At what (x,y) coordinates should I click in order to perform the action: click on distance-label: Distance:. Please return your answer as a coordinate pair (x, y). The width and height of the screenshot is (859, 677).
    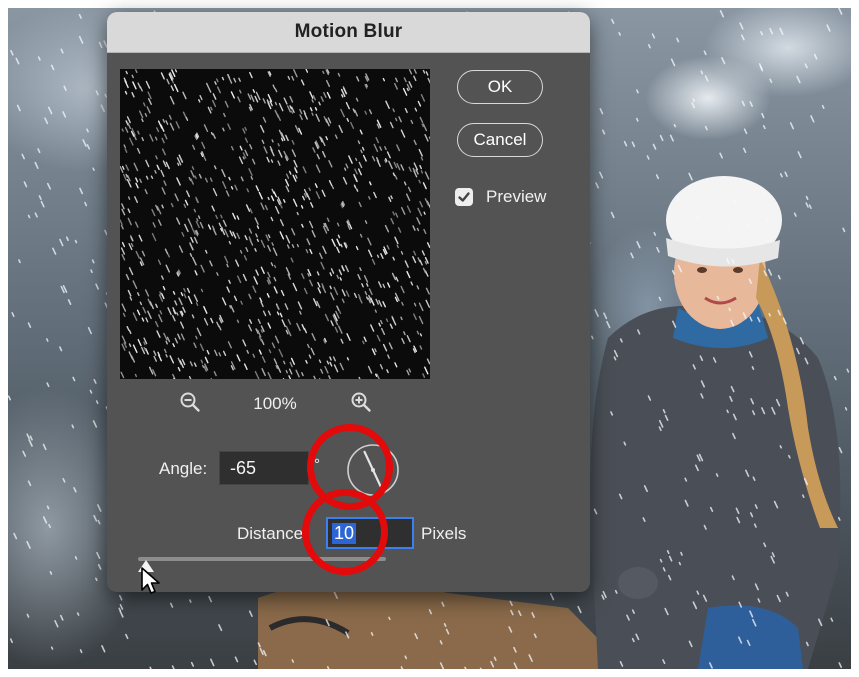
    Looking at the image, I should click on (272, 533).